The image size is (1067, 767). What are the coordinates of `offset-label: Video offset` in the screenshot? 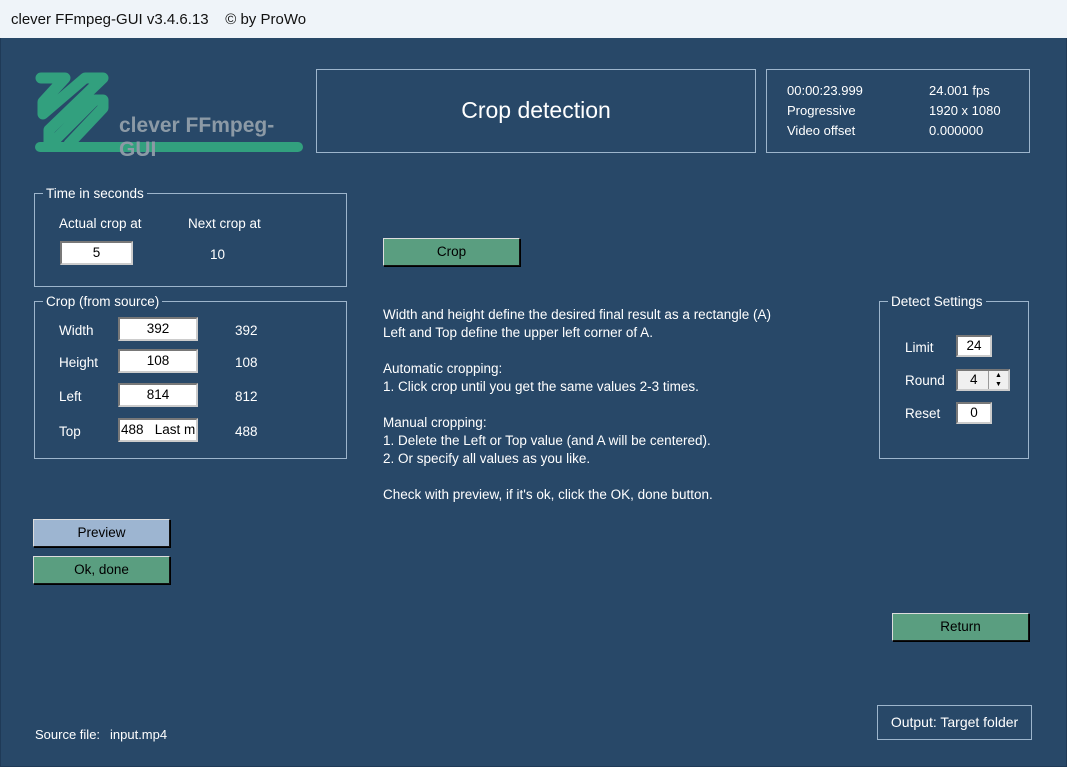 It's located at (821, 130).